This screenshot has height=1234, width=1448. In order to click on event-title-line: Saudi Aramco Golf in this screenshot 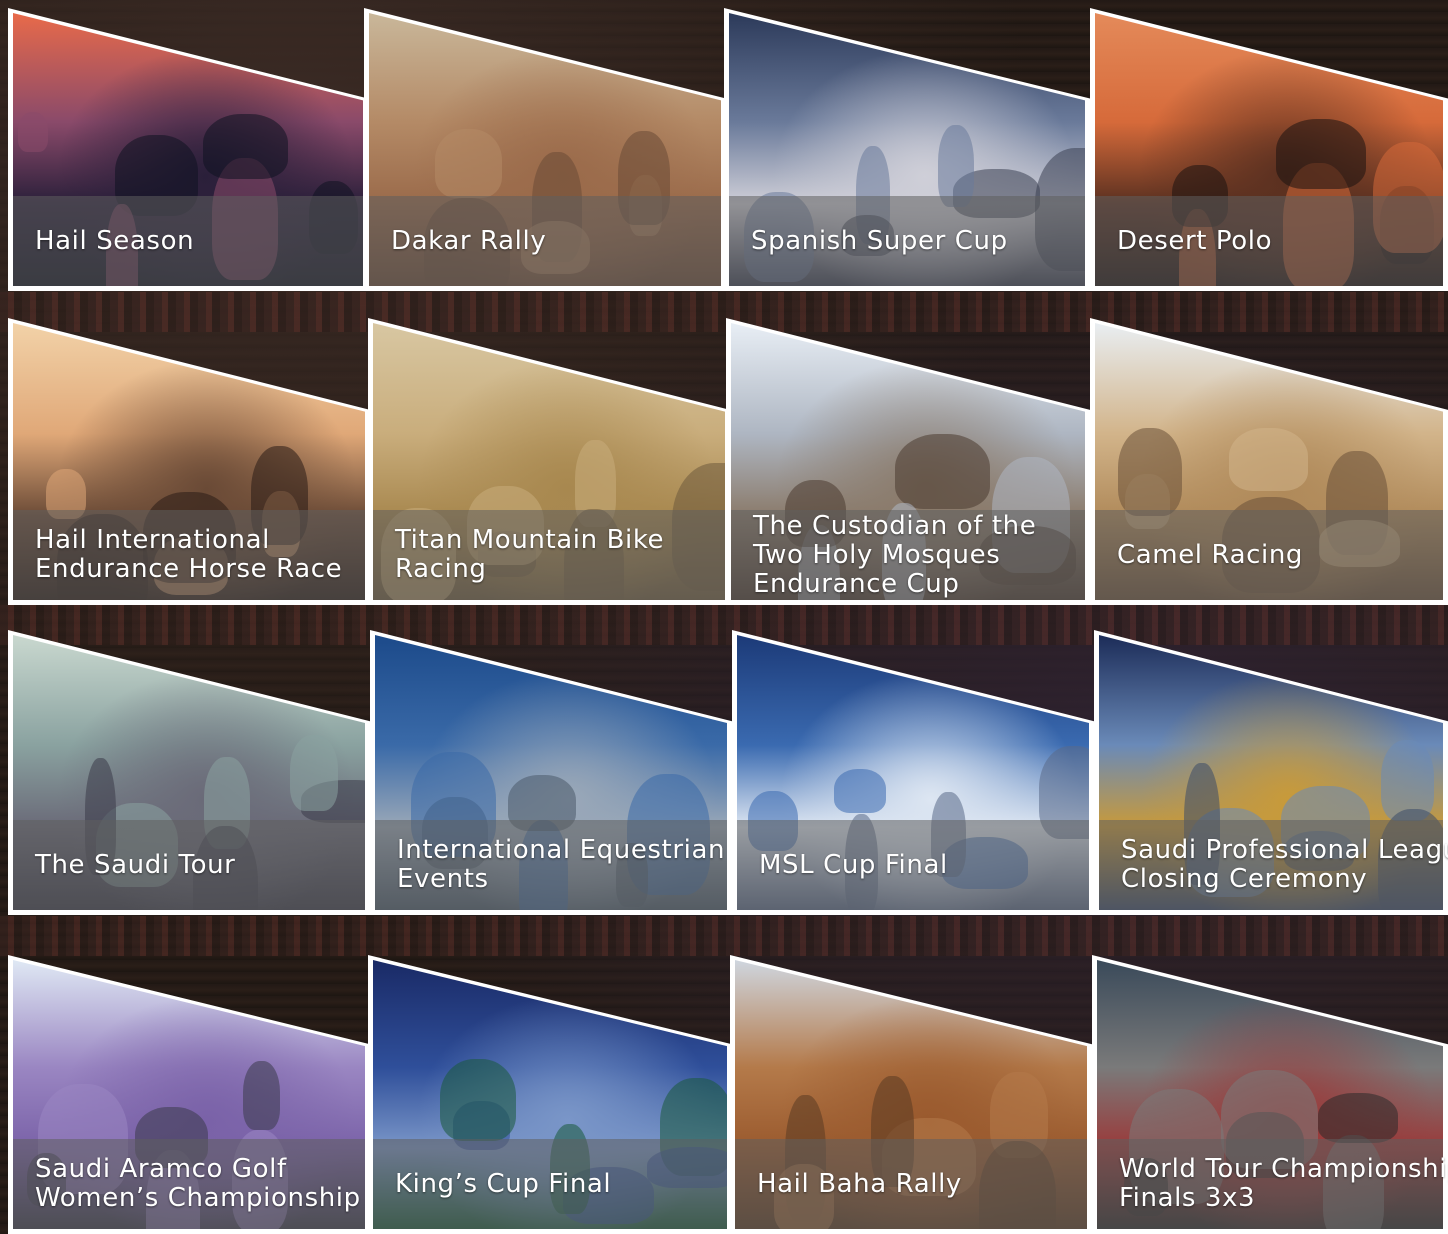, I will do `click(161, 1169)`.